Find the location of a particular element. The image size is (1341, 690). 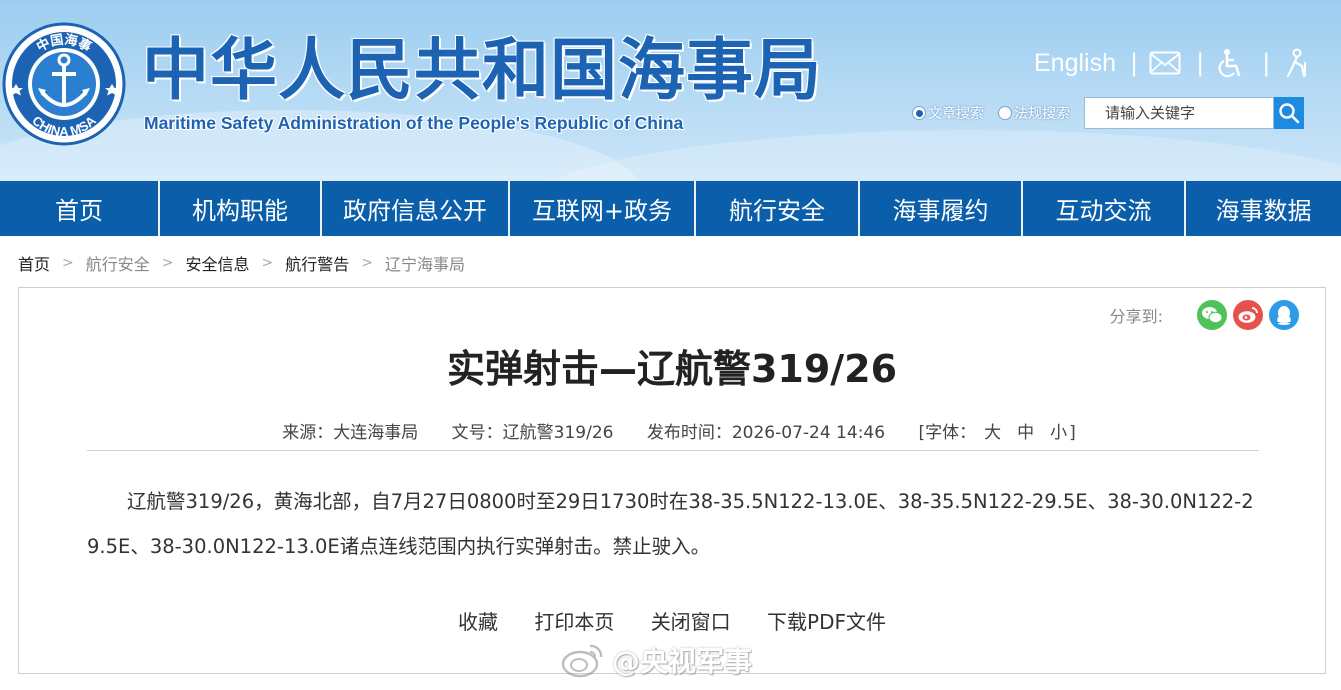

nav-item-home: 首页 is located at coordinates (80, 208).